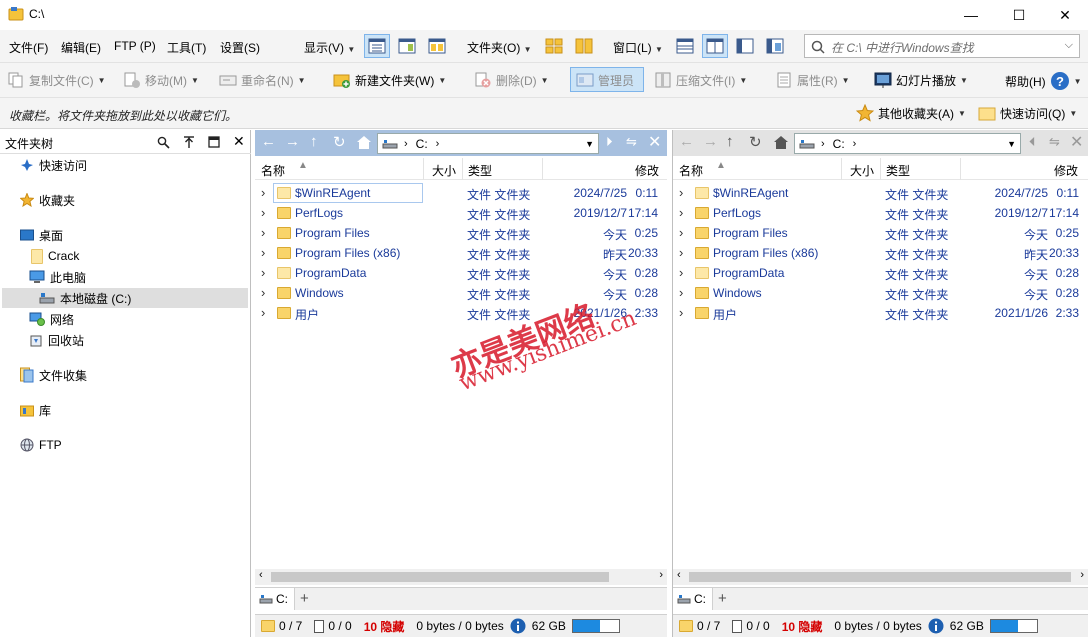 The image size is (1088, 637). I want to click on sync-icon: ⏵, so click(609, 142).